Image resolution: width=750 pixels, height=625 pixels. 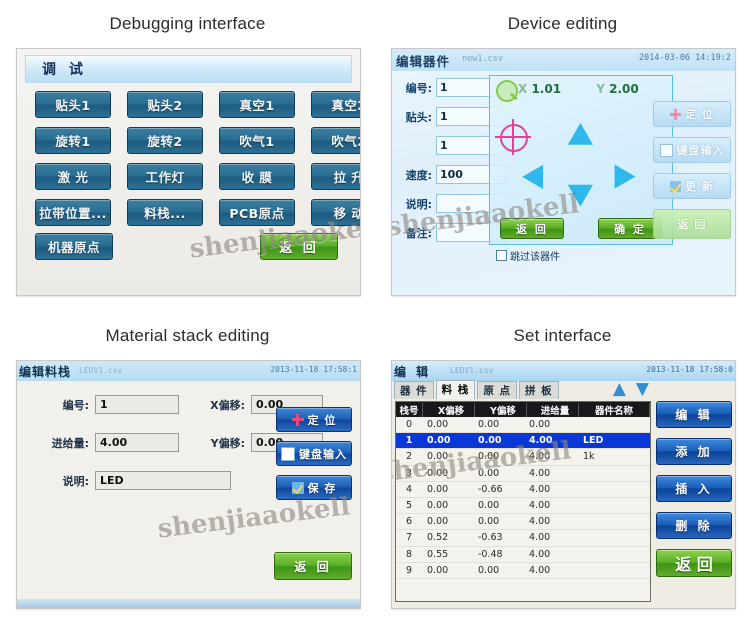 What do you see at coordinates (137, 442) in the screenshot?
I see `material-input-feed: 4.00` at bounding box center [137, 442].